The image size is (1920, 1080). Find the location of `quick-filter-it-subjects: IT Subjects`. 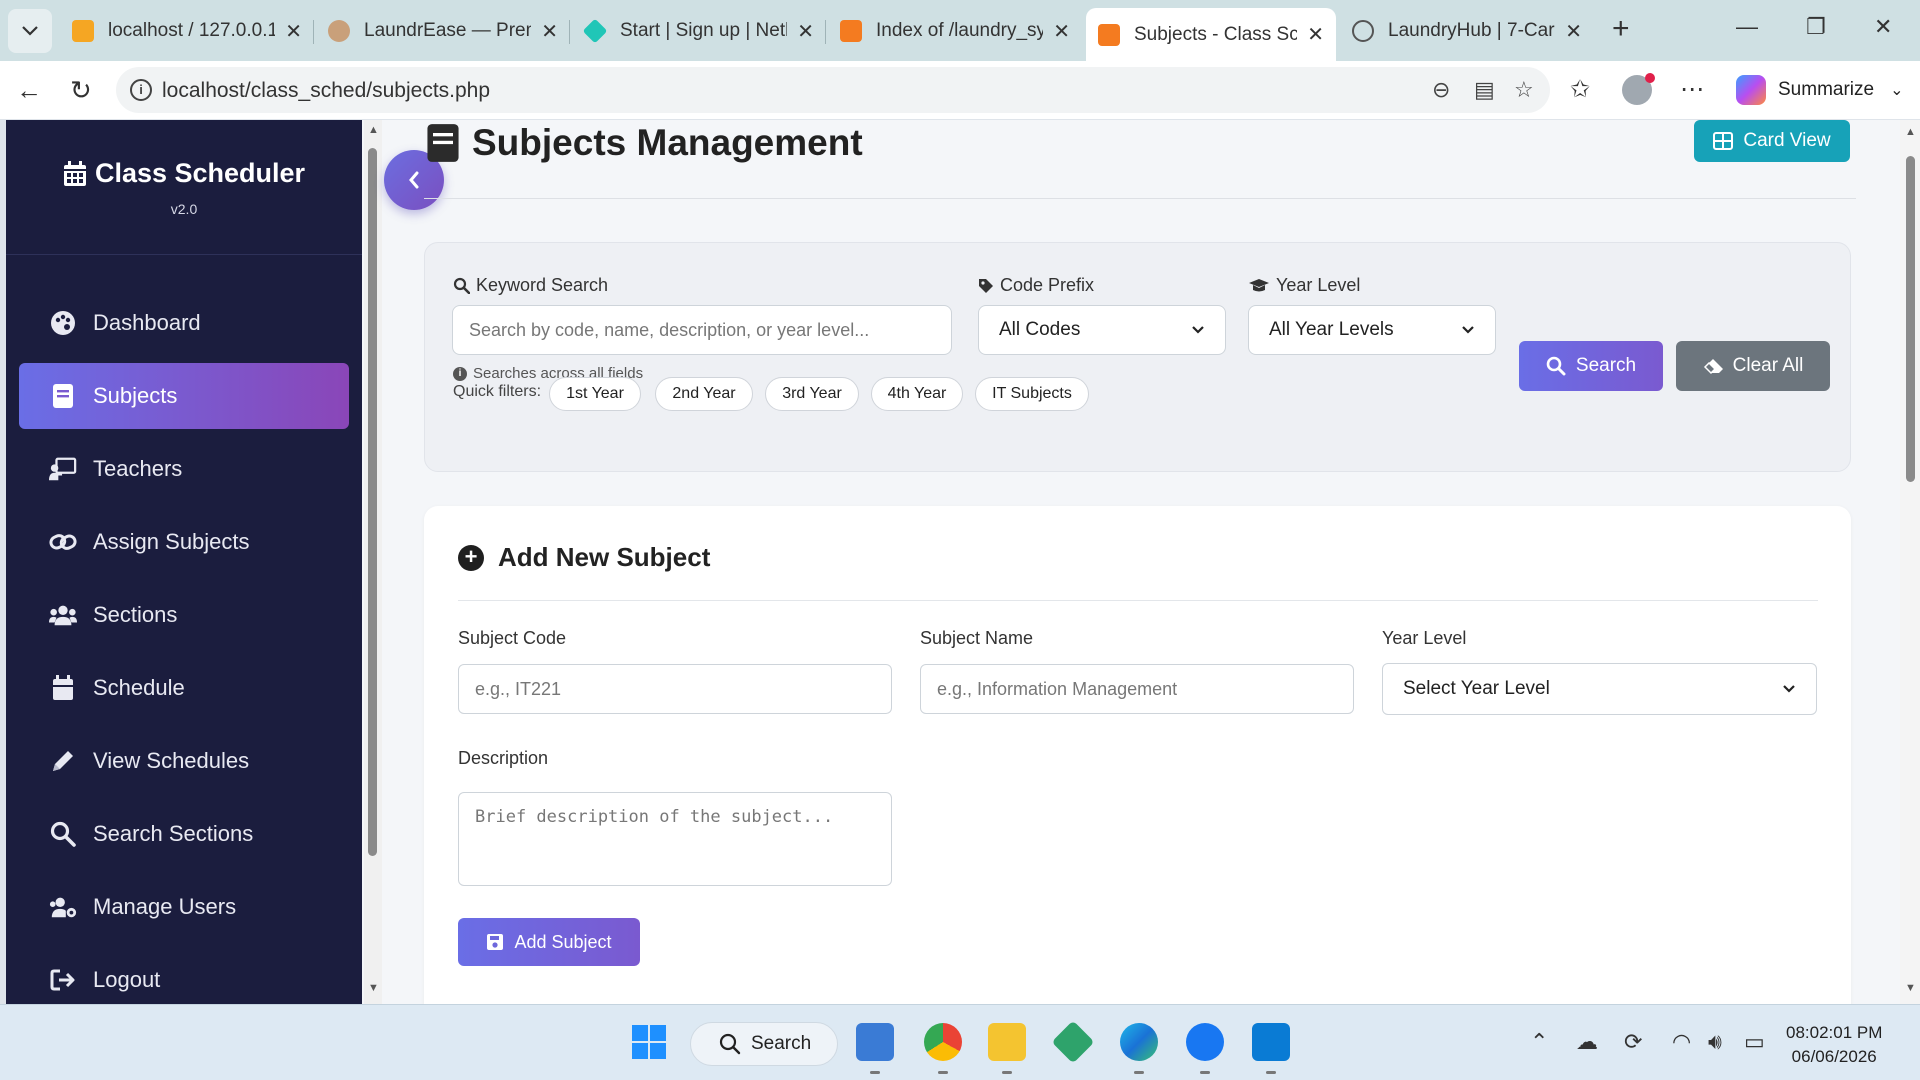

quick-filter-it-subjects: IT Subjects is located at coordinates (1032, 394).